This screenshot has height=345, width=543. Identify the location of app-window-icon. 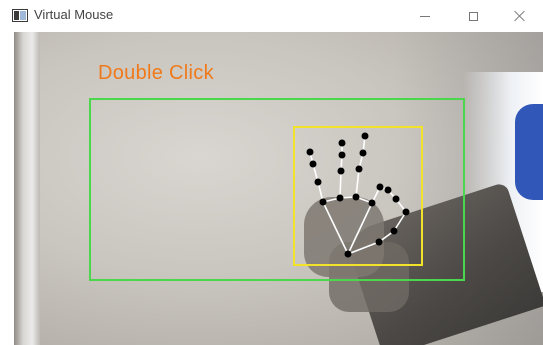
(20, 15).